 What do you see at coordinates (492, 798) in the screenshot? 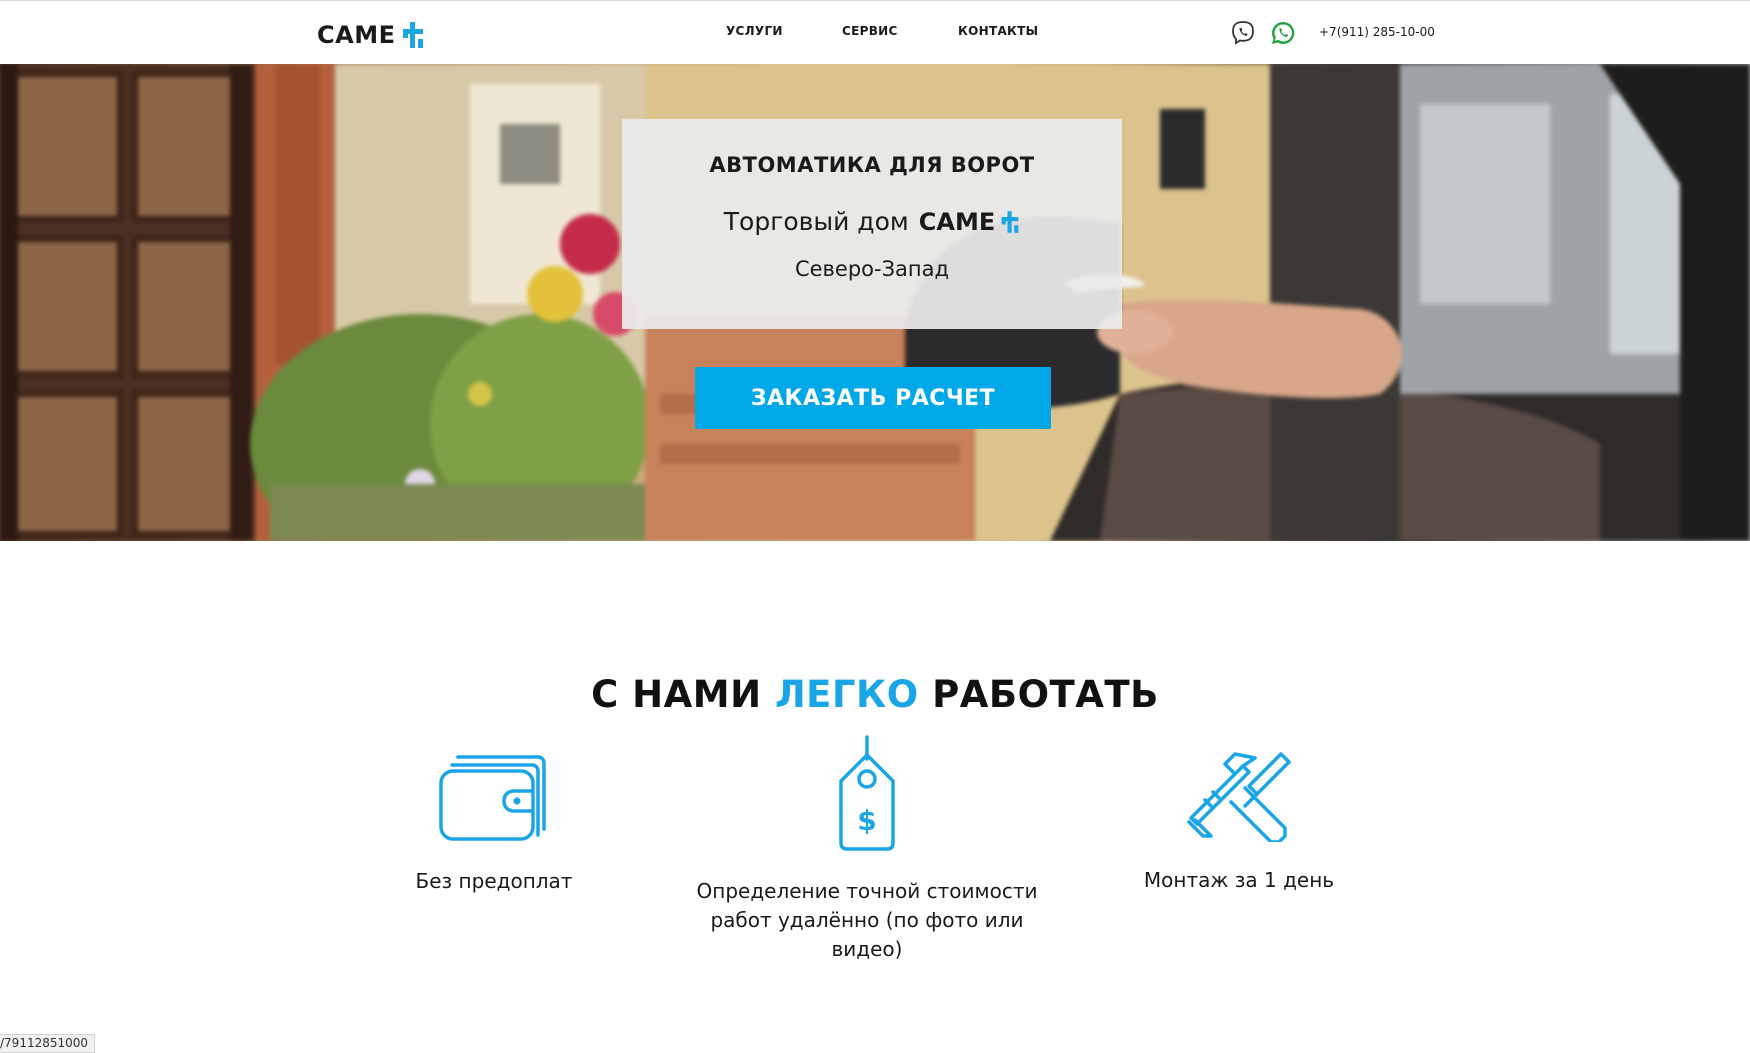
I see `wallet-icon` at bounding box center [492, 798].